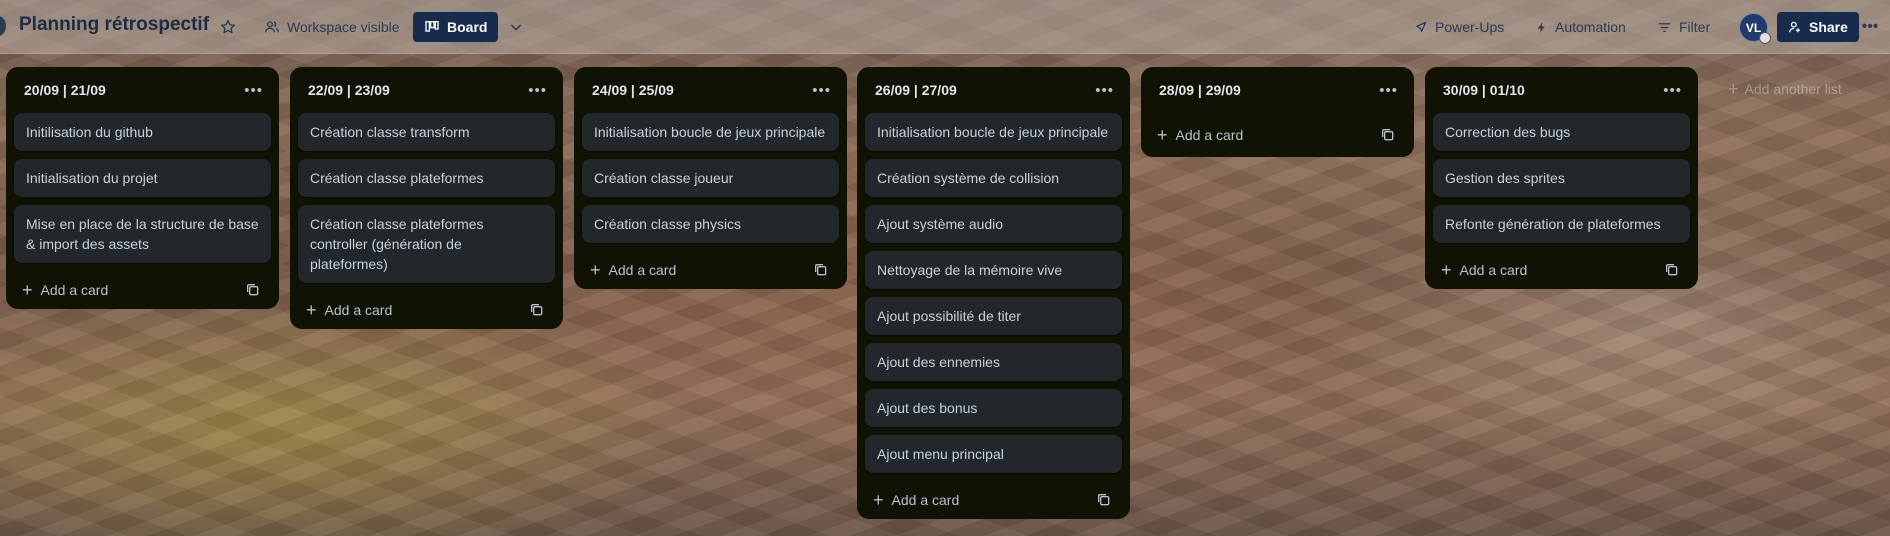 Image resolution: width=1890 pixels, height=536 pixels. Describe the element at coordinates (1200, 90) in the screenshot. I see `list-title: 28/09 | 29/09` at that location.